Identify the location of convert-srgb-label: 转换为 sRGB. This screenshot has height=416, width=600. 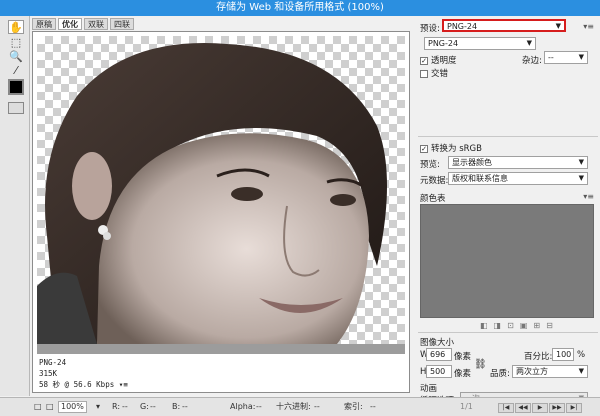
(456, 149).